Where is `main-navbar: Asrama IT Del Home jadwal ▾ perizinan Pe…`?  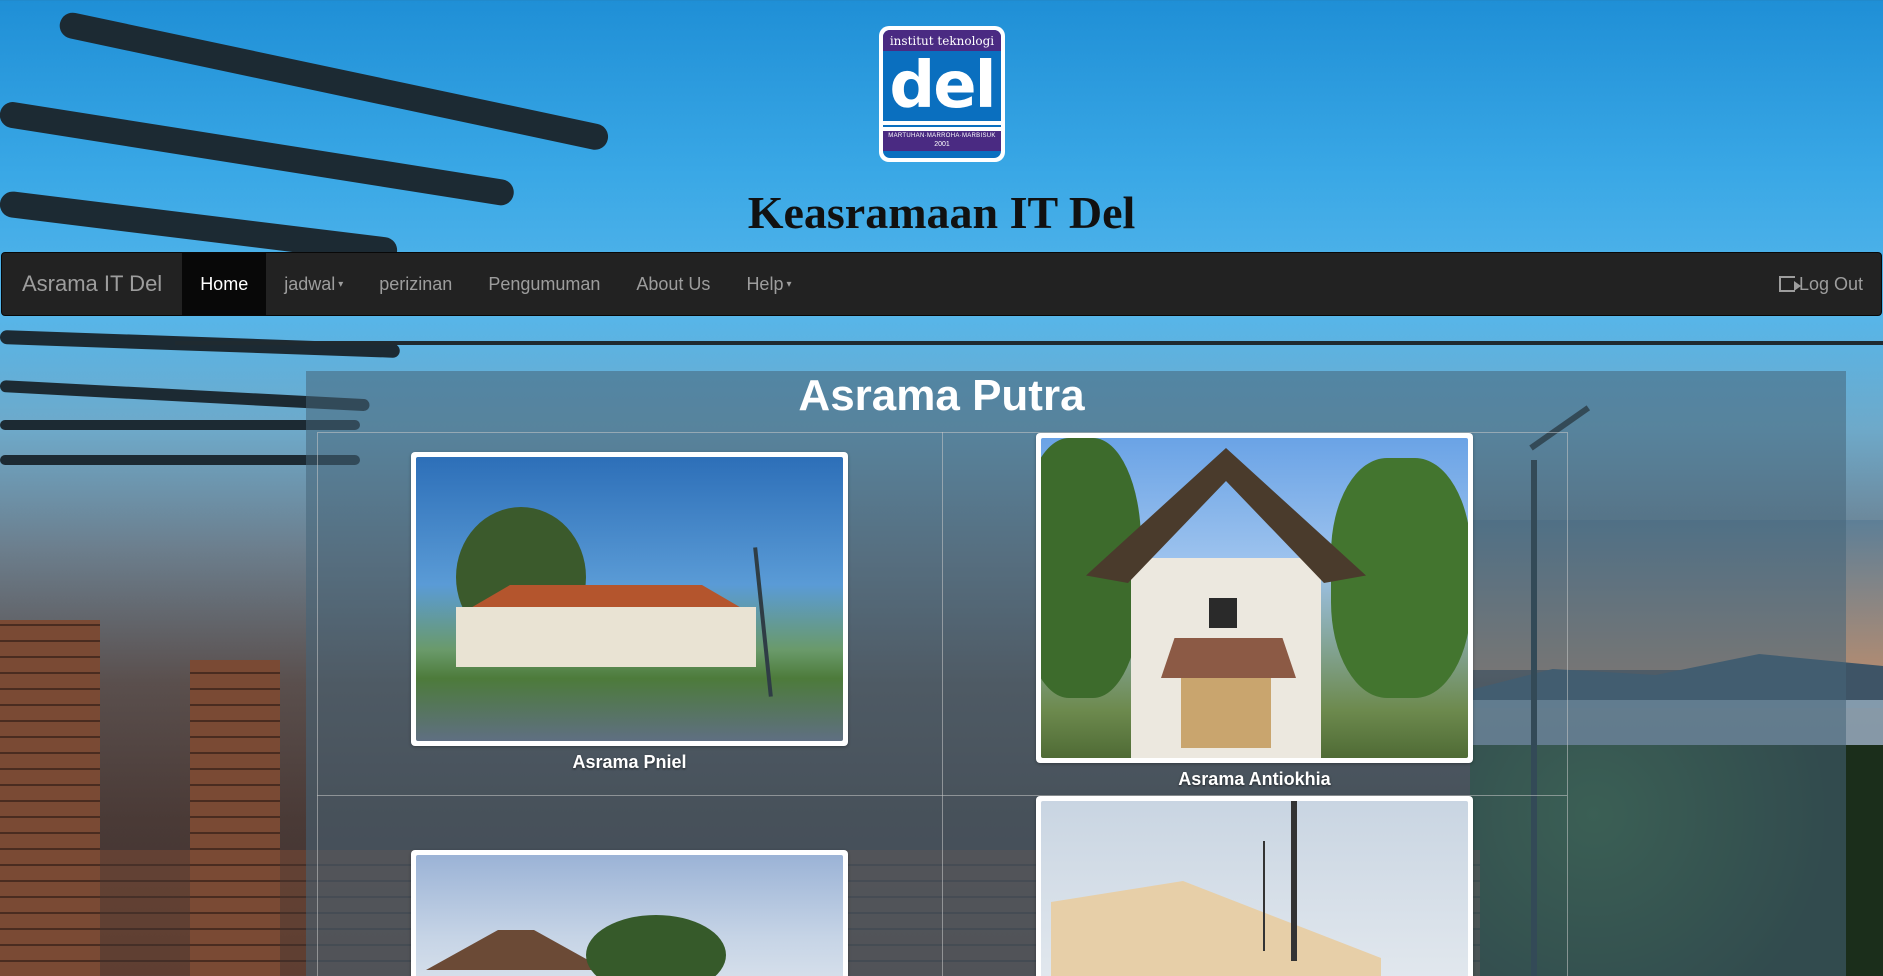
main-navbar: Asrama IT Del Home jadwal ▾ perizinan Pe… is located at coordinates (941, 284).